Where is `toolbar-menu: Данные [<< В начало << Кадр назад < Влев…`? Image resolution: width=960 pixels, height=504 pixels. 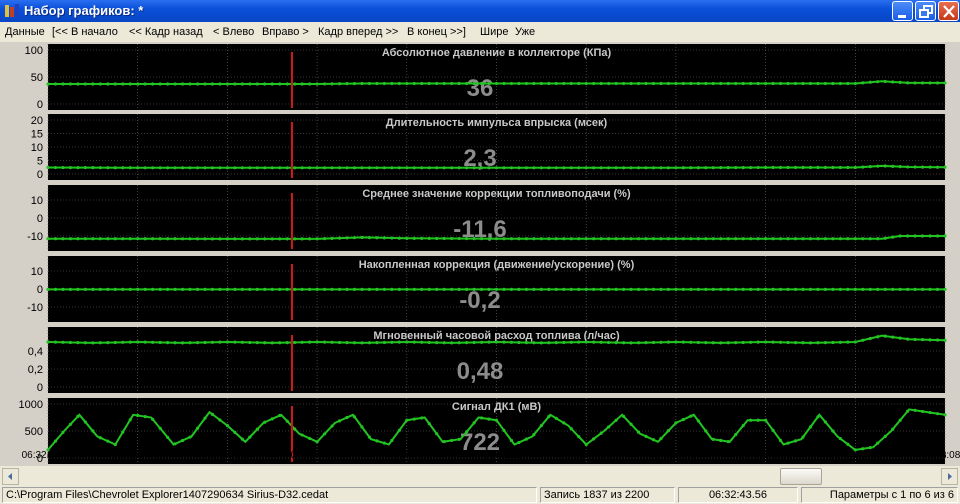 toolbar-menu: Данные [<< В начало << Кадр назад < Влев… is located at coordinates (480, 32).